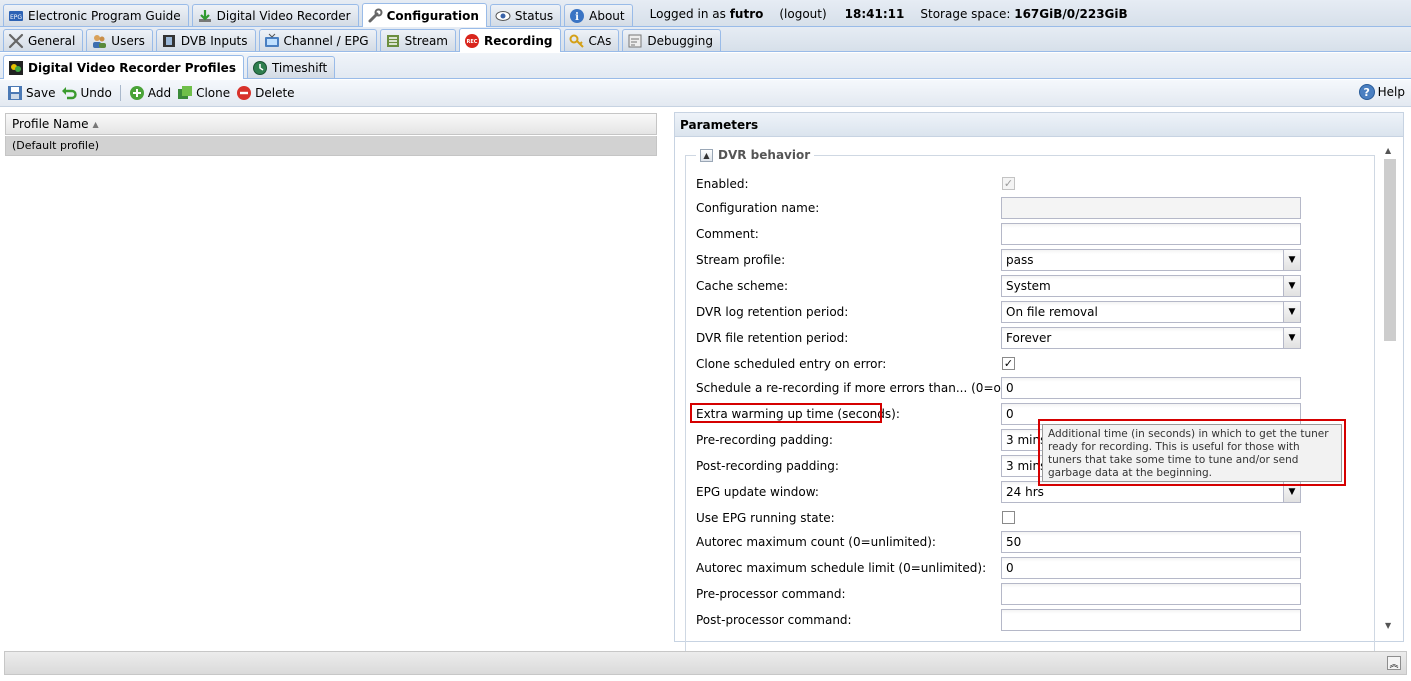 Image resolution: width=1411 pixels, height=681 pixels. Describe the element at coordinates (1390, 388) in the screenshot. I see `parameters-scrollbar: ▲ ▼` at that location.